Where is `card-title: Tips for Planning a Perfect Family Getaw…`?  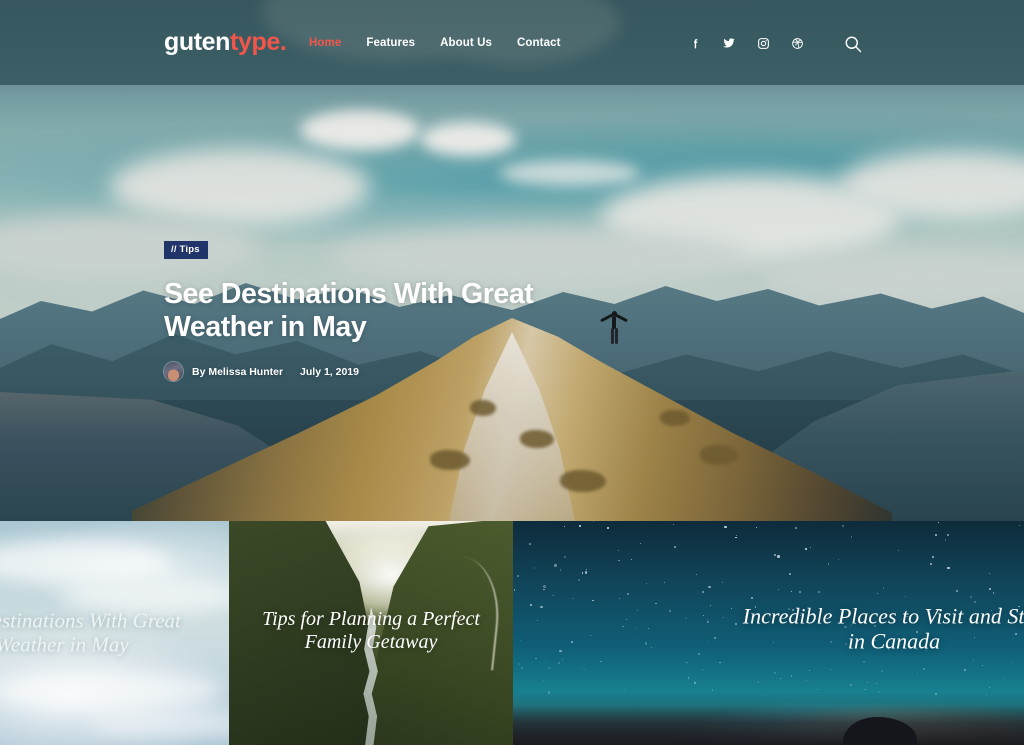 card-title: Tips for Planning a Perfect Family Getaw… is located at coordinates (371, 631).